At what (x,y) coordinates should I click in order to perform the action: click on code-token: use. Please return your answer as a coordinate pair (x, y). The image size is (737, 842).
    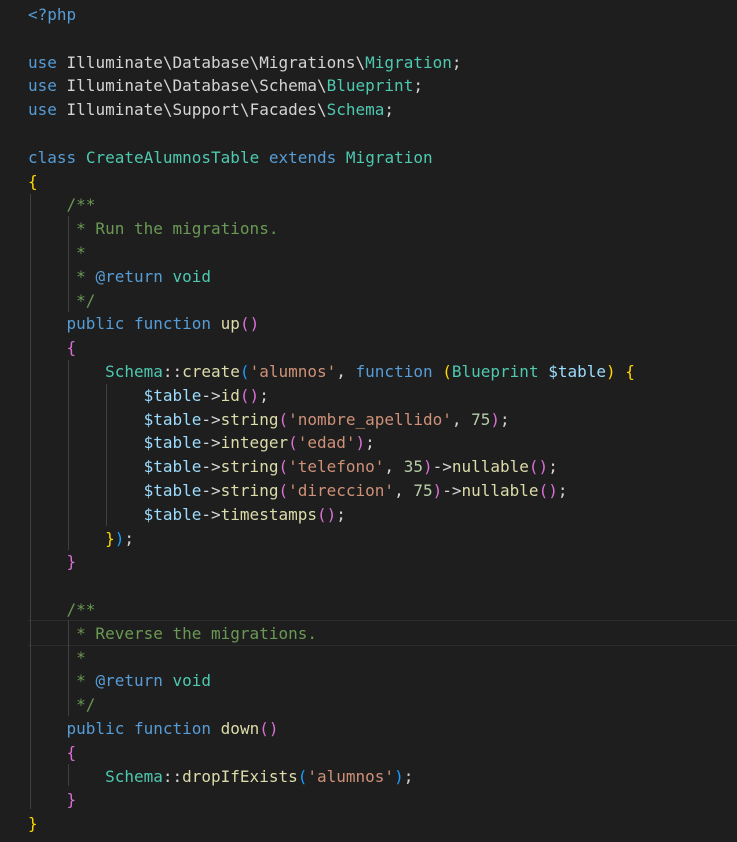
    Looking at the image, I should click on (42, 62).